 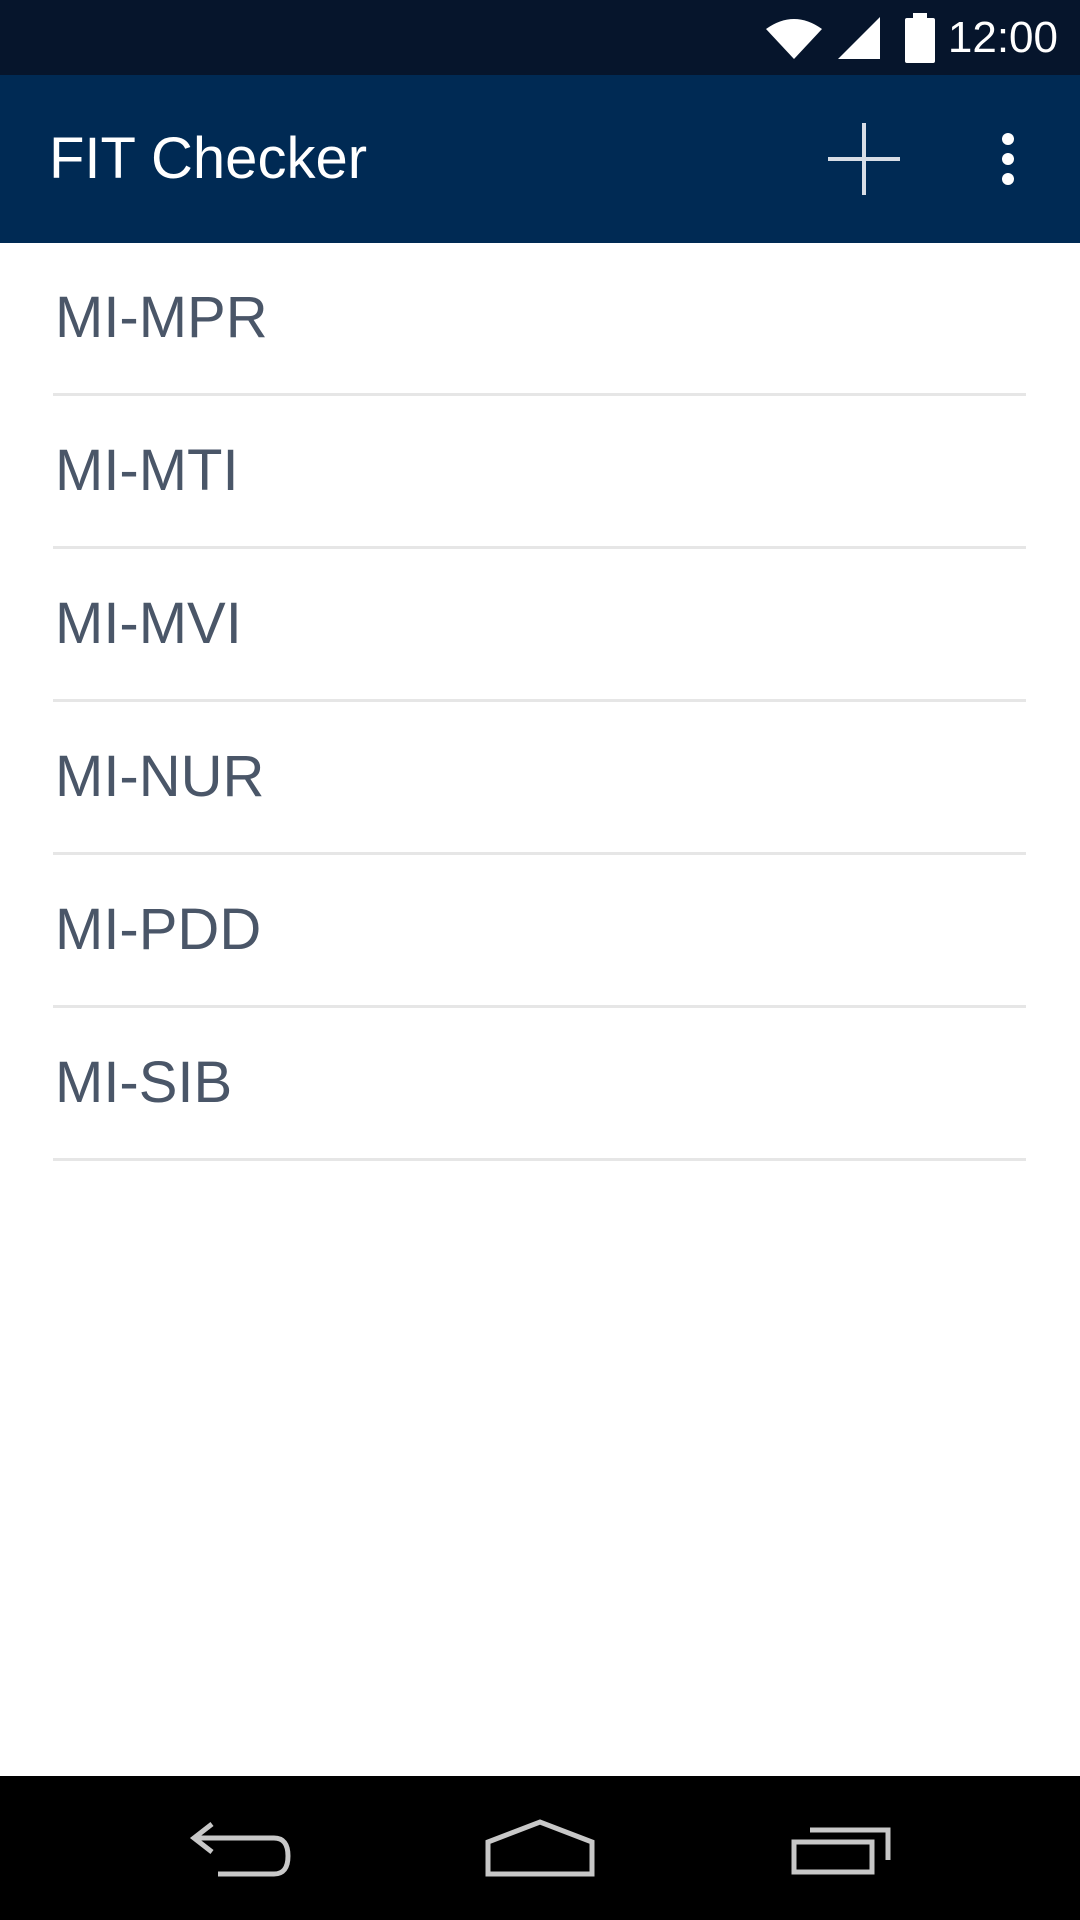 I want to click on home-button, so click(x=540, y=1848).